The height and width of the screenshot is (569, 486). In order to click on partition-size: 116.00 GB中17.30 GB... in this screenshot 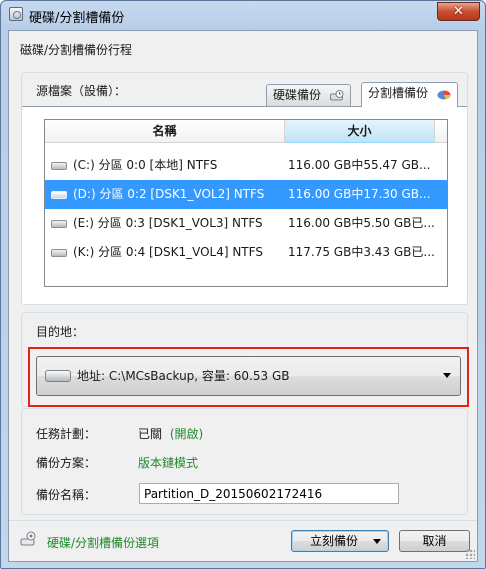, I will do `click(367, 194)`.